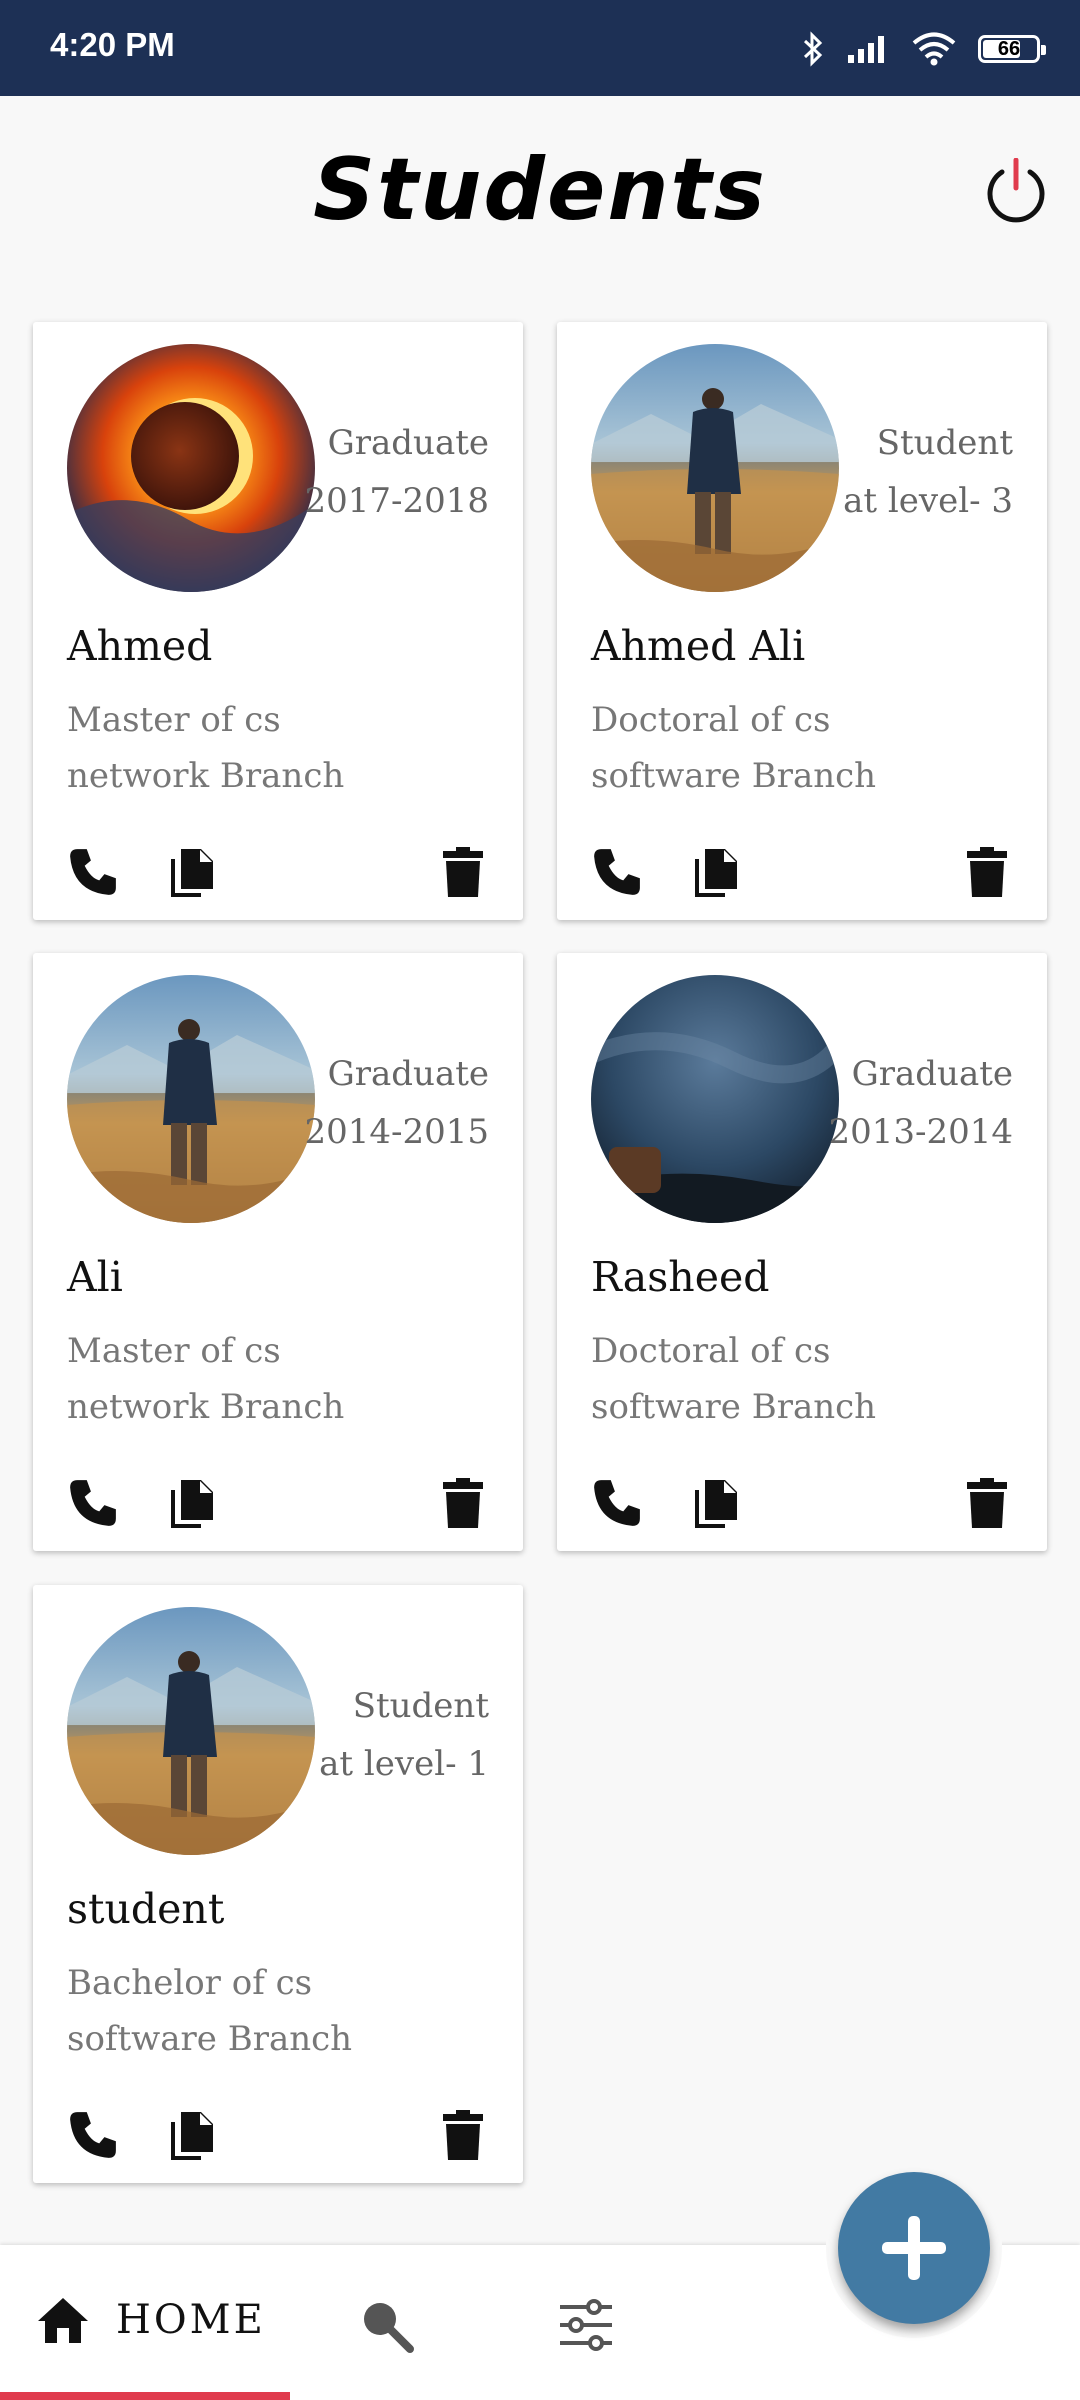 This screenshot has width=1080, height=2400. Describe the element at coordinates (586, 2325) in the screenshot. I see `filter-icon` at that location.